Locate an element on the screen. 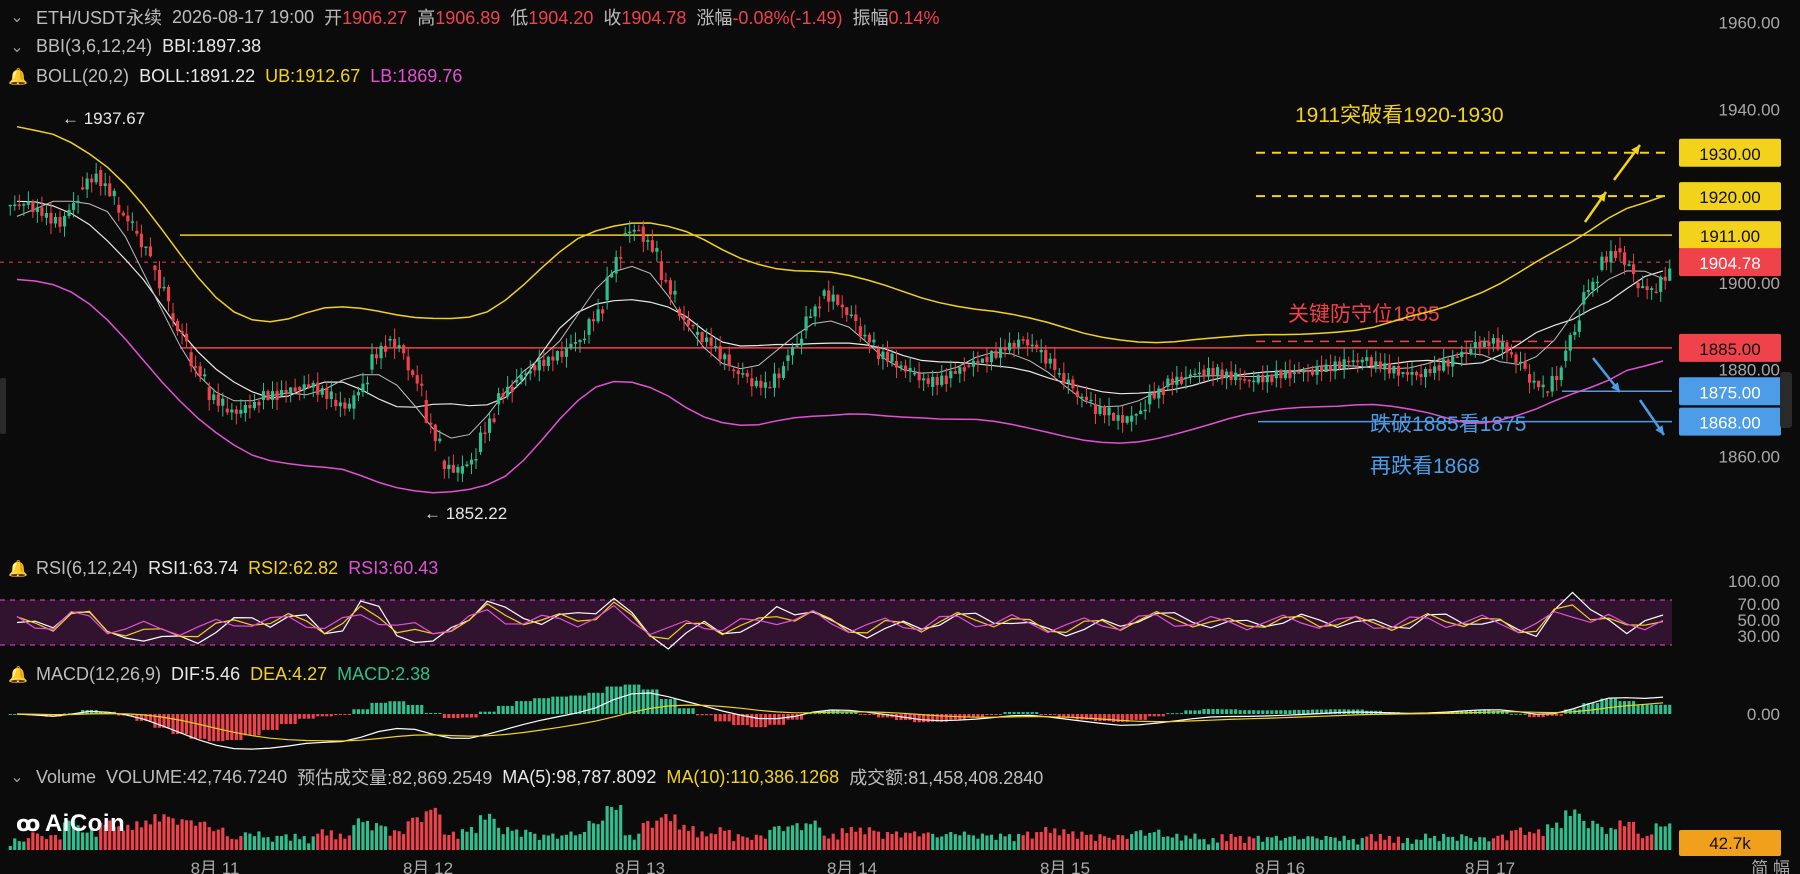 The width and height of the screenshot is (1800, 874). bbi-label: BBI(3,6,12,24) is located at coordinates (94, 46).